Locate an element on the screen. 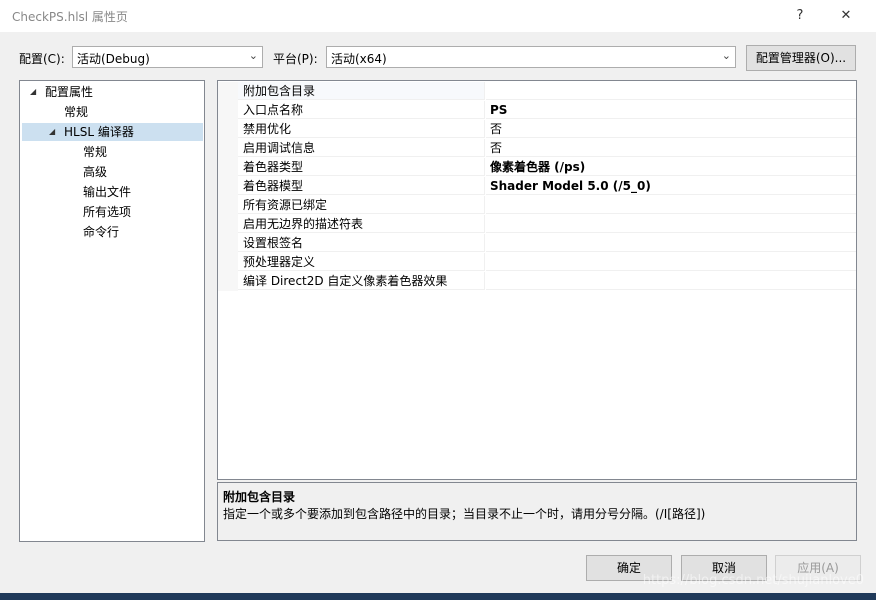 This screenshot has height=600, width=876. config-label: 配置(C): is located at coordinates (42, 59).